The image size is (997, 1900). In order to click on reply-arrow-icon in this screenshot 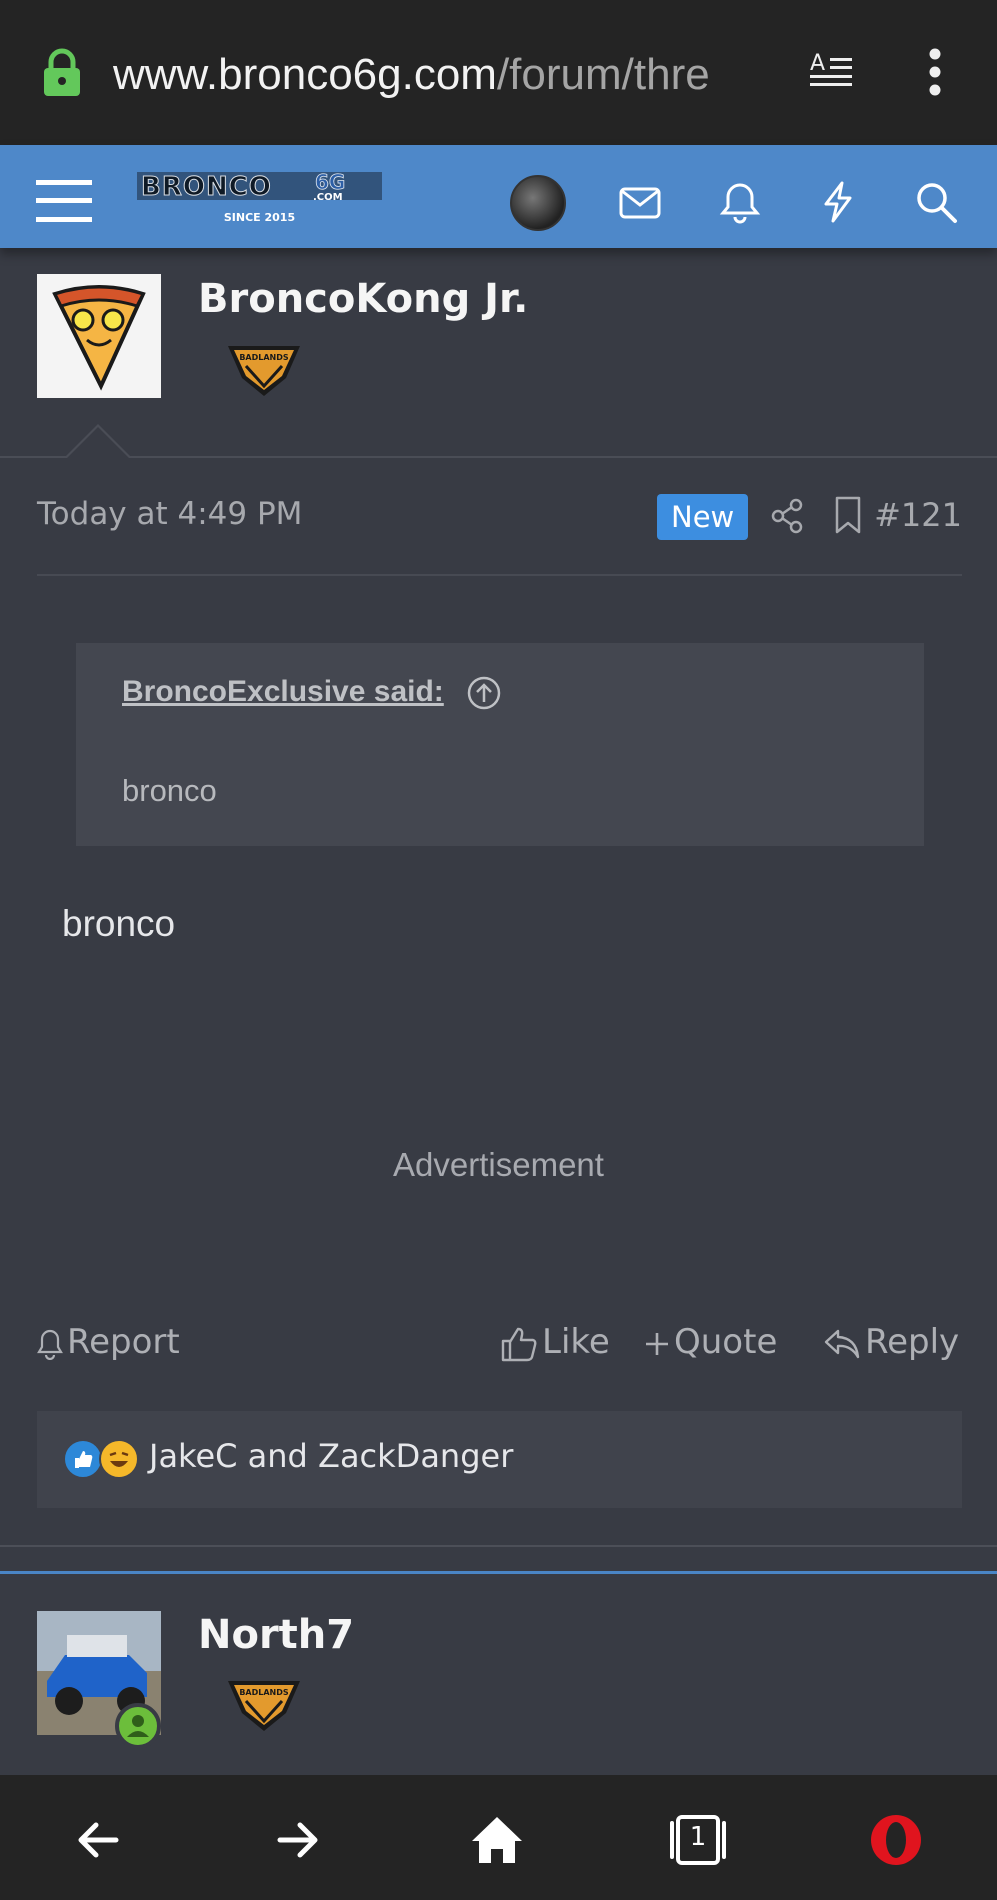, I will do `click(842, 1343)`.